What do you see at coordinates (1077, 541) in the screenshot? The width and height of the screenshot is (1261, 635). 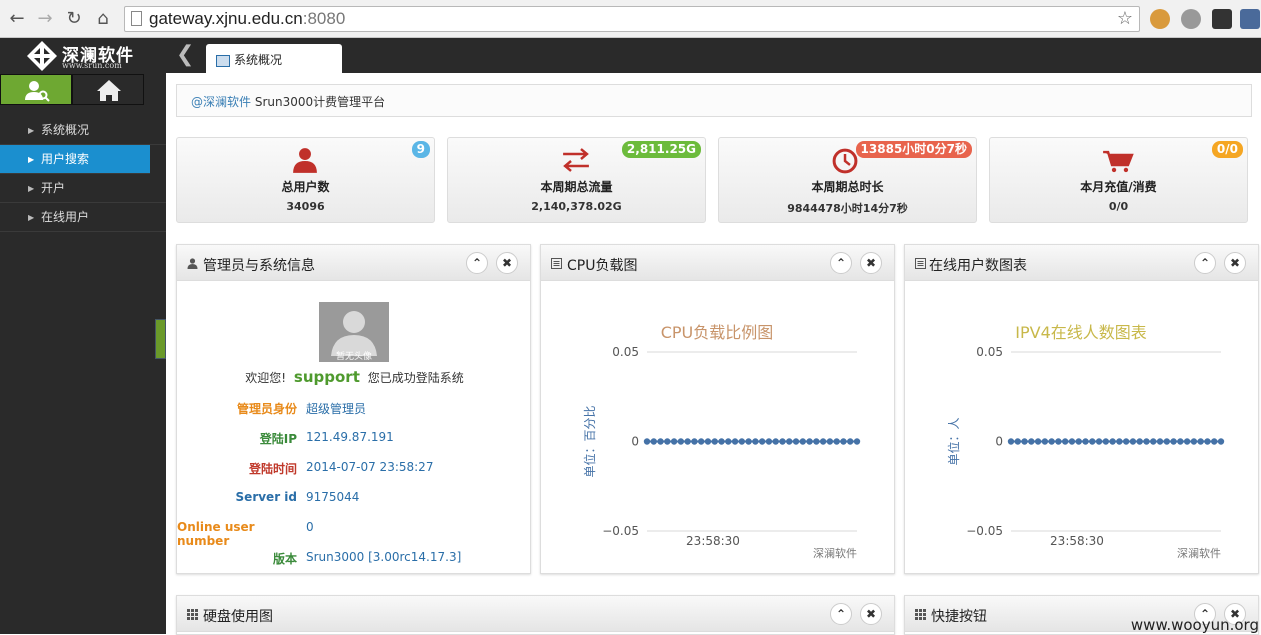 I see `x-tick-label: 23:58:30` at bounding box center [1077, 541].